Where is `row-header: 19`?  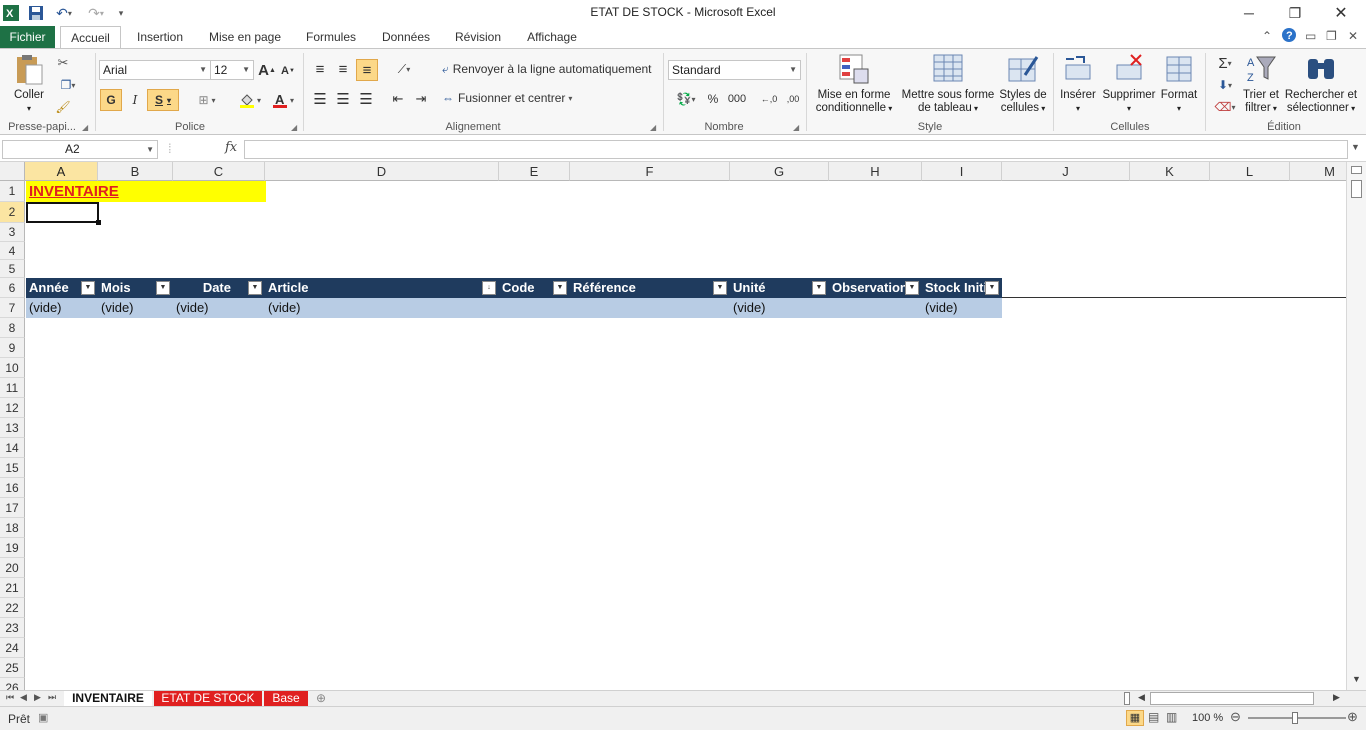 row-header: 19 is located at coordinates (12, 548).